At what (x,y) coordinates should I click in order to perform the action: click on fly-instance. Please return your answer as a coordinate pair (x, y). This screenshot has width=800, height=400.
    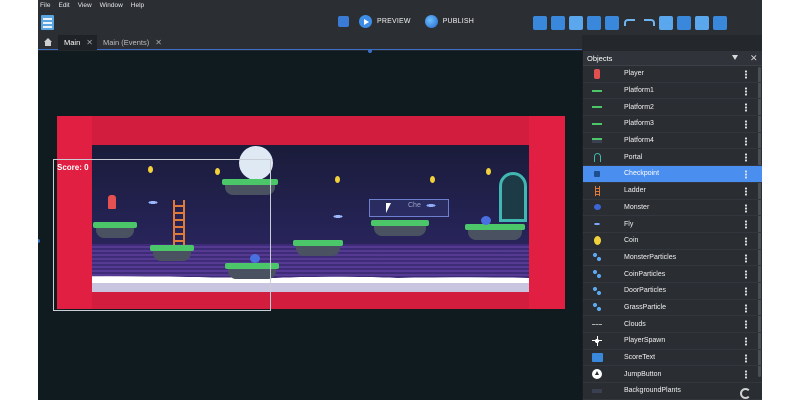
    Looking at the image, I should click on (338, 216).